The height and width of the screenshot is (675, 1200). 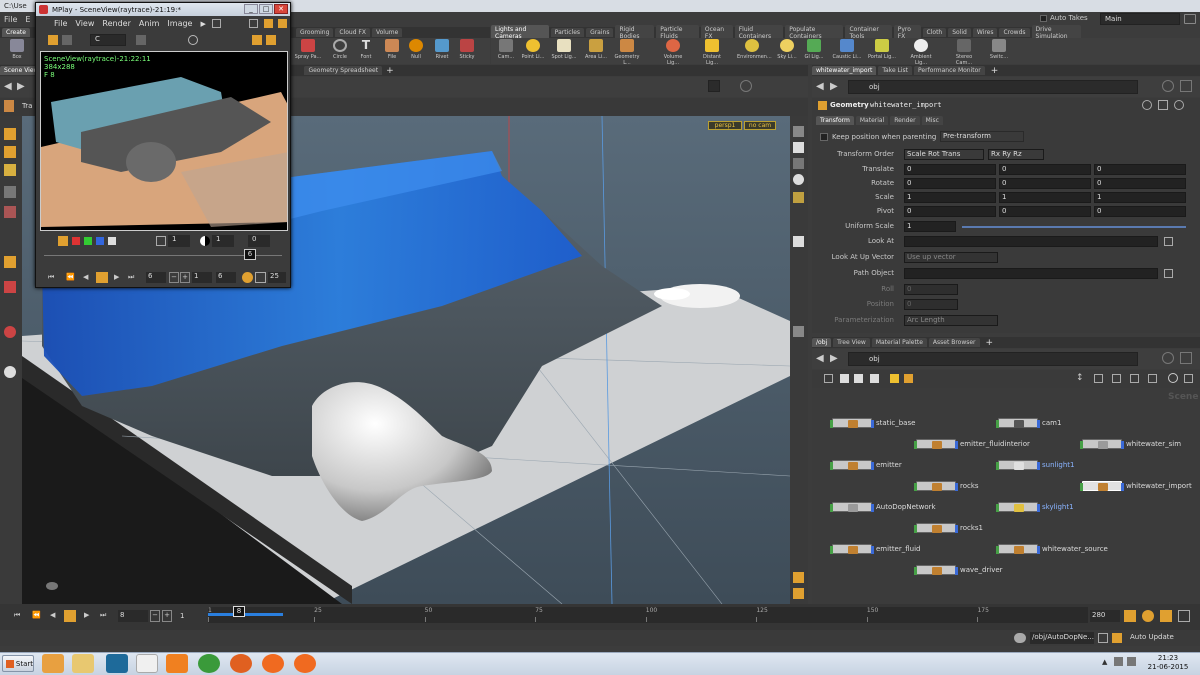 I want to click on param-path-field: obj, so click(x=993, y=87).